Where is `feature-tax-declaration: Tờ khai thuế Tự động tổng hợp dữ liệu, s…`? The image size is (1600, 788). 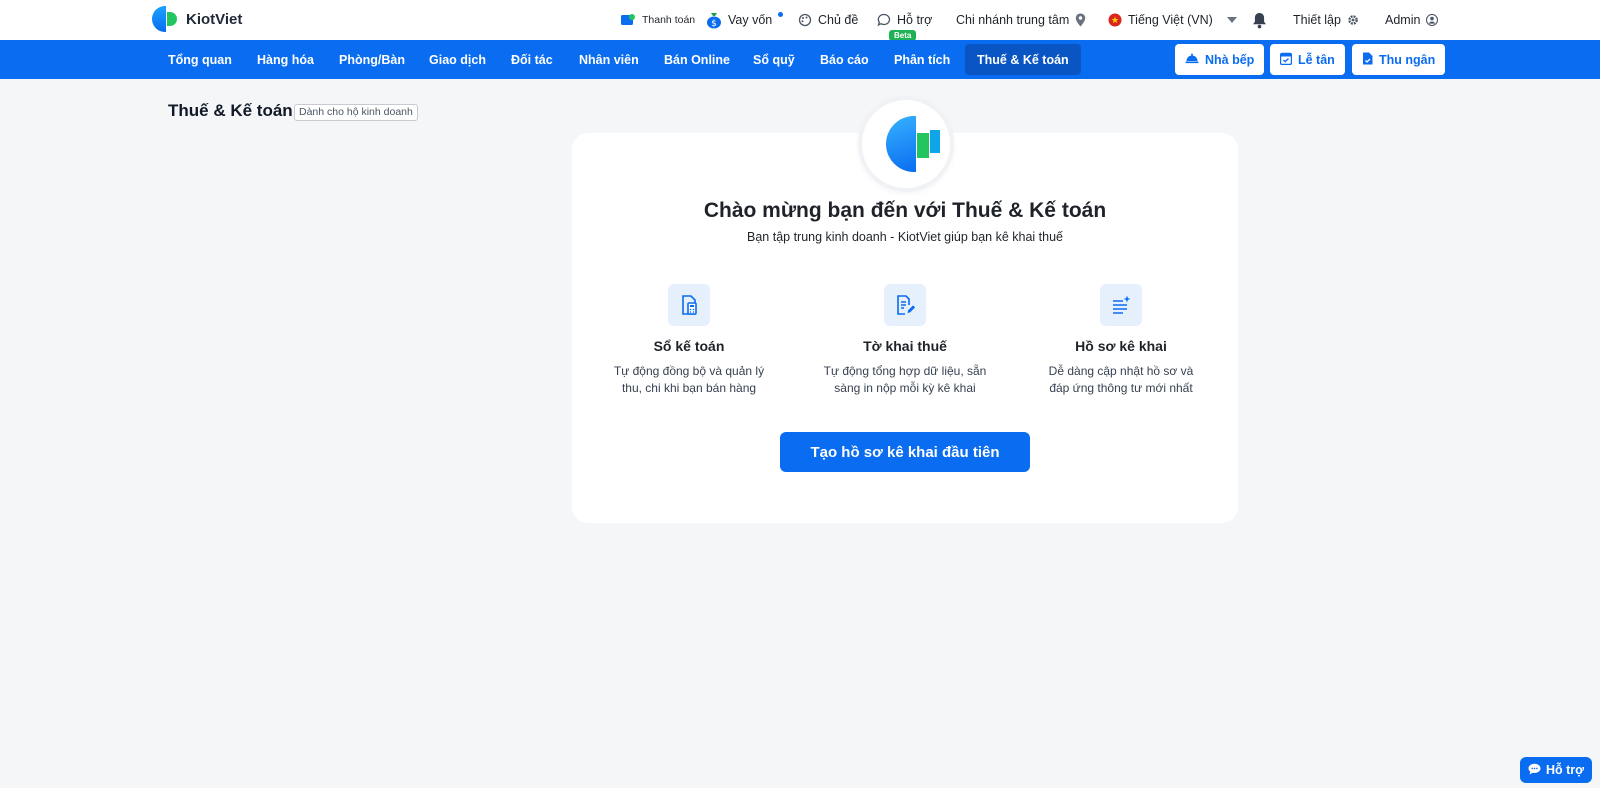
feature-tax-declaration: Tờ khai thuế Tự động tổng hợp dữ liệu, s… is located at coordinates (905, 340).